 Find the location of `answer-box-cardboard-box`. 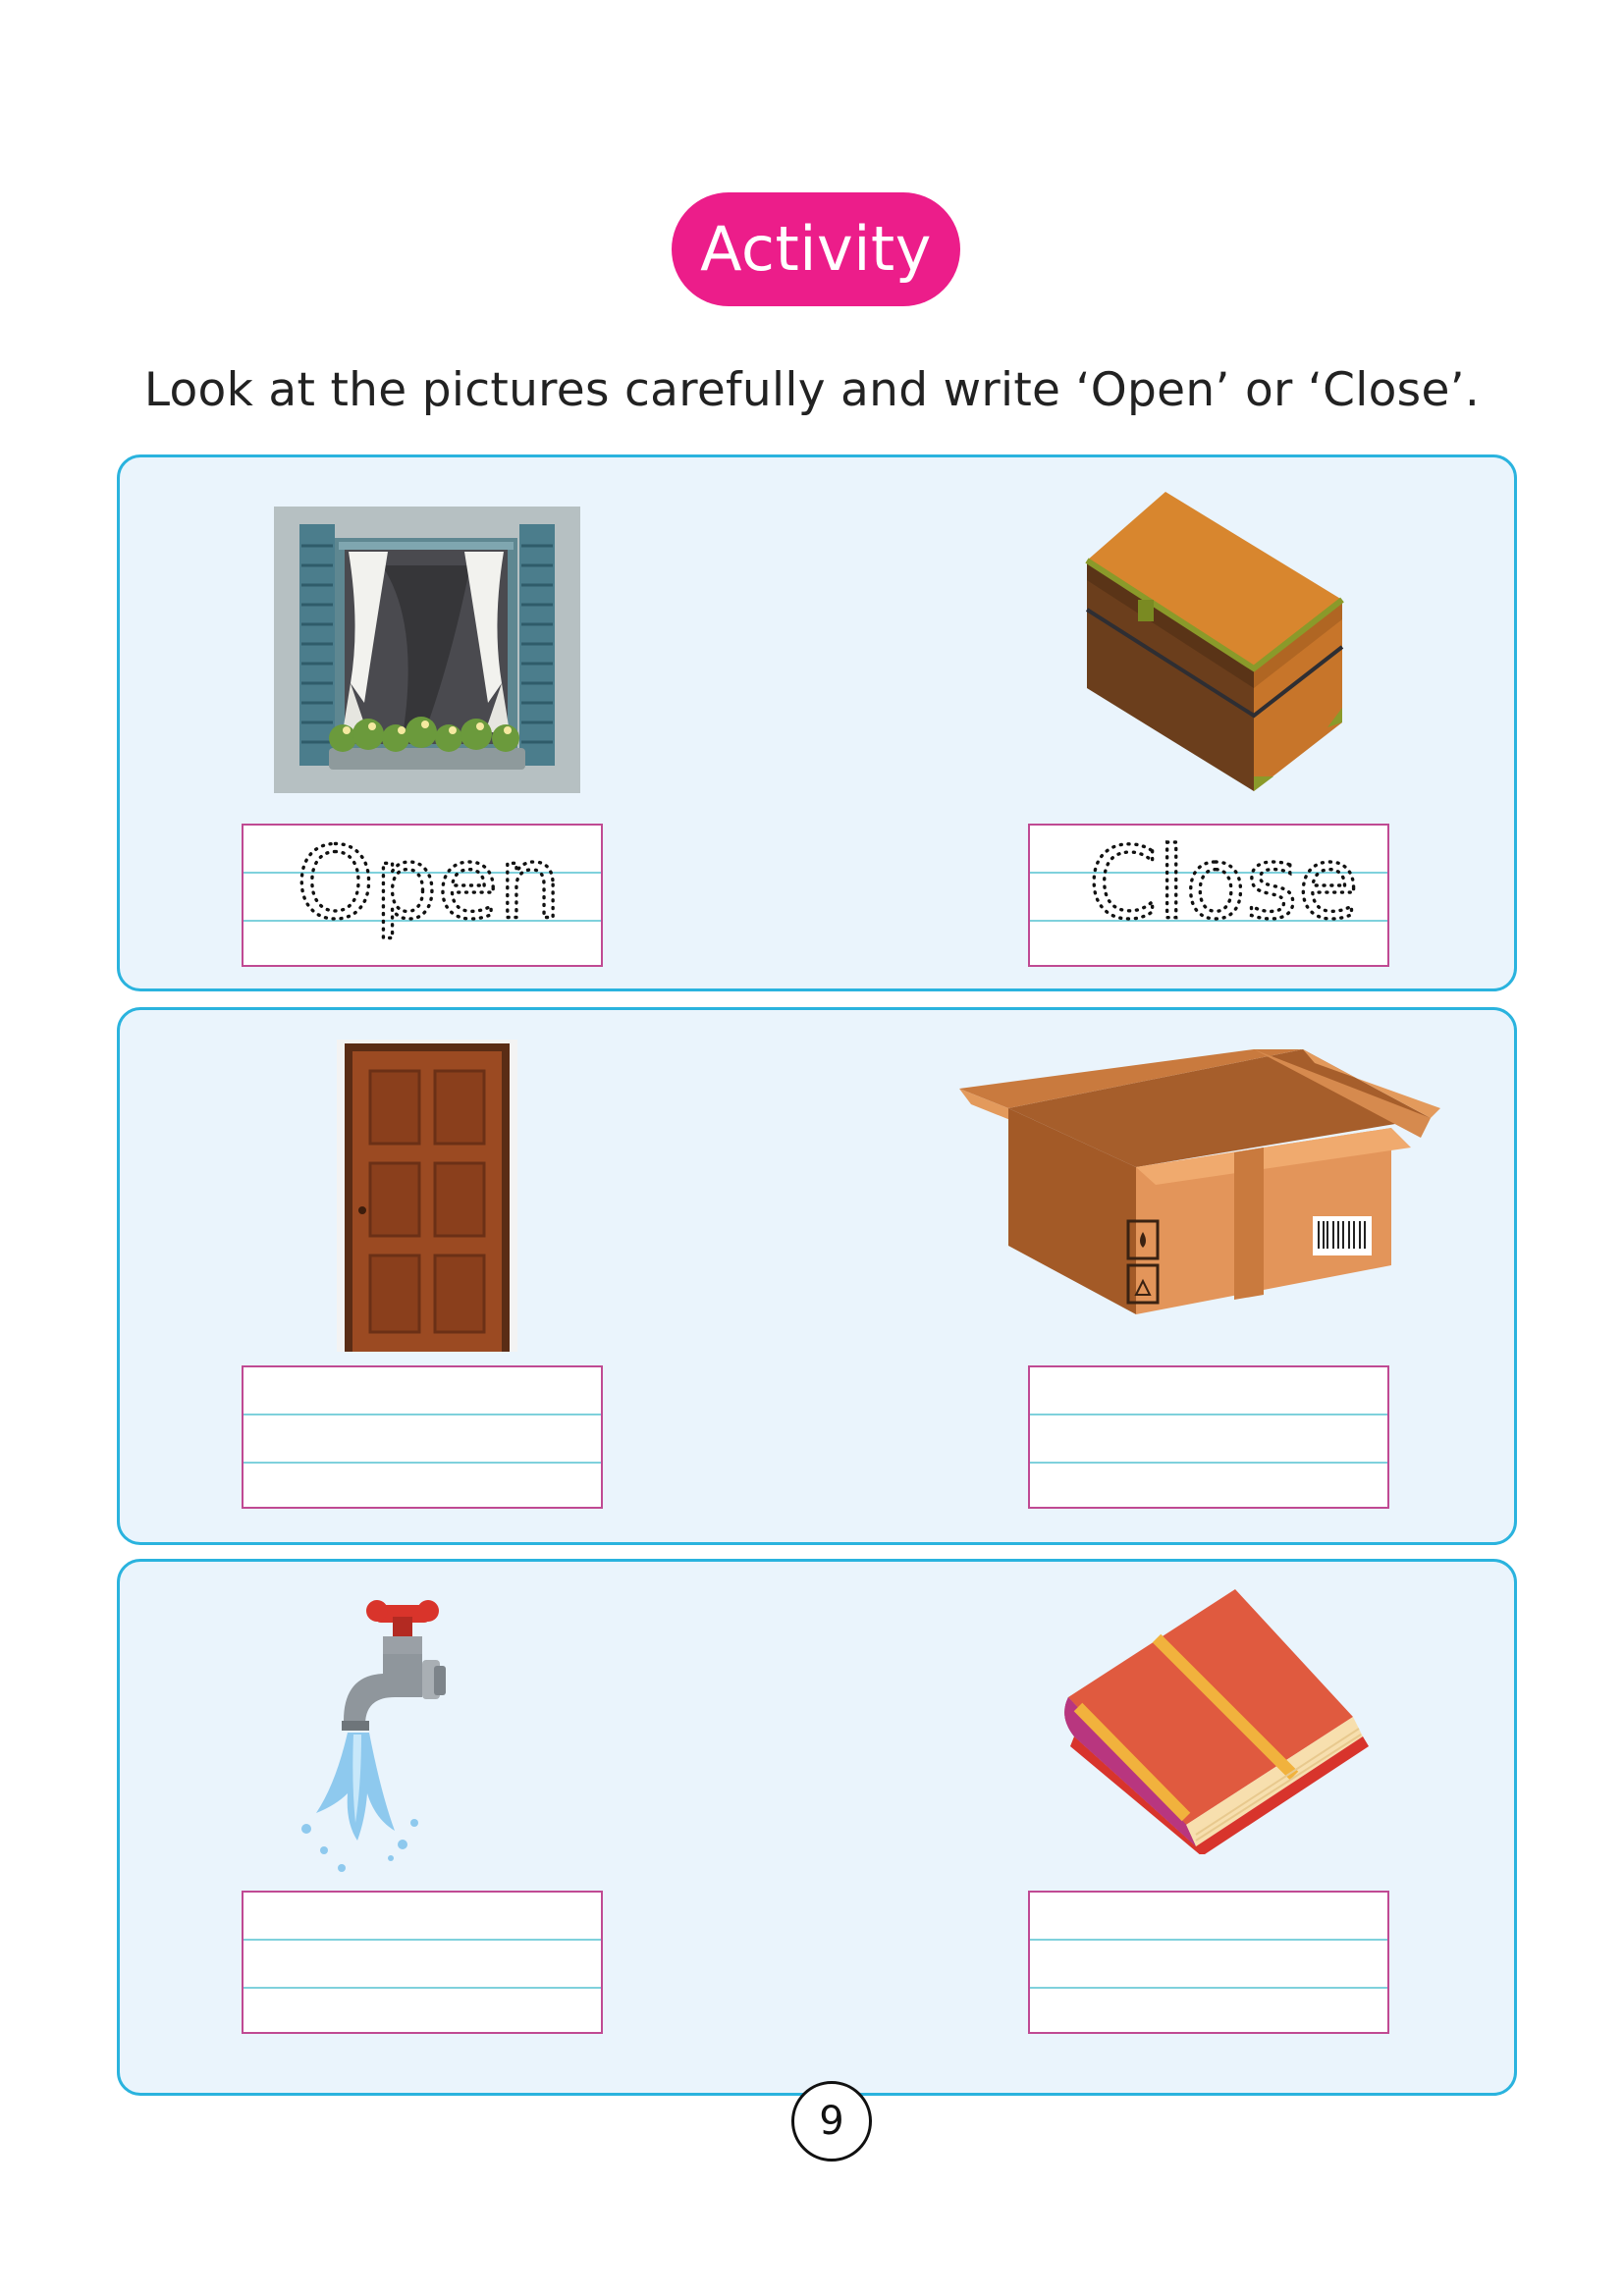

answer-box-cardboard-box is located at coordinates (1208, 1437).